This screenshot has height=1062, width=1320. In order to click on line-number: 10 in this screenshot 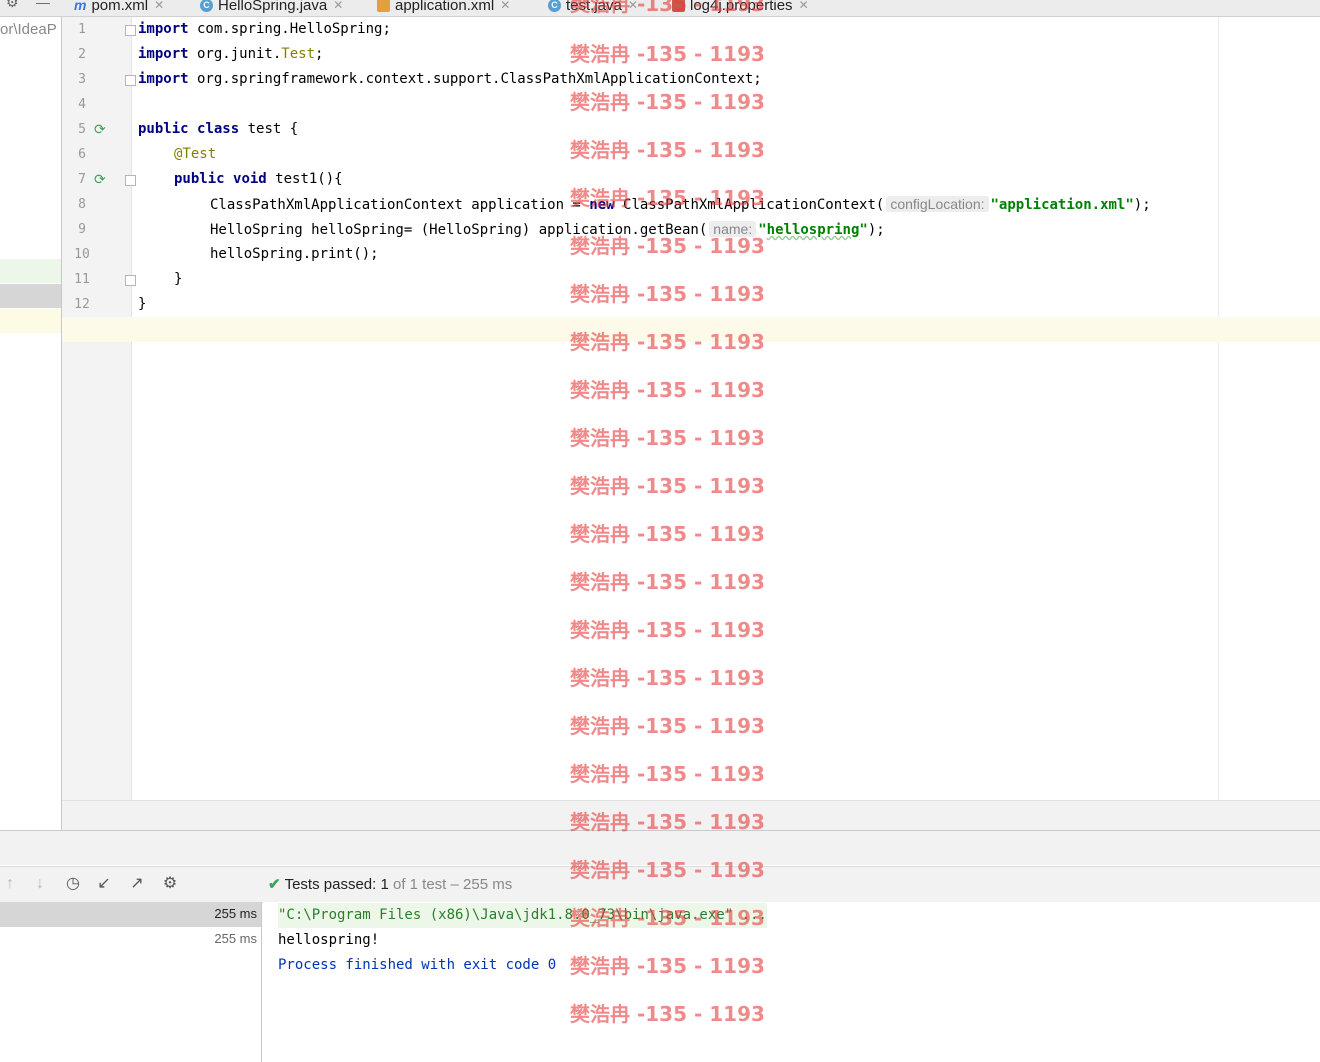, I will do `click(82, 254)`.